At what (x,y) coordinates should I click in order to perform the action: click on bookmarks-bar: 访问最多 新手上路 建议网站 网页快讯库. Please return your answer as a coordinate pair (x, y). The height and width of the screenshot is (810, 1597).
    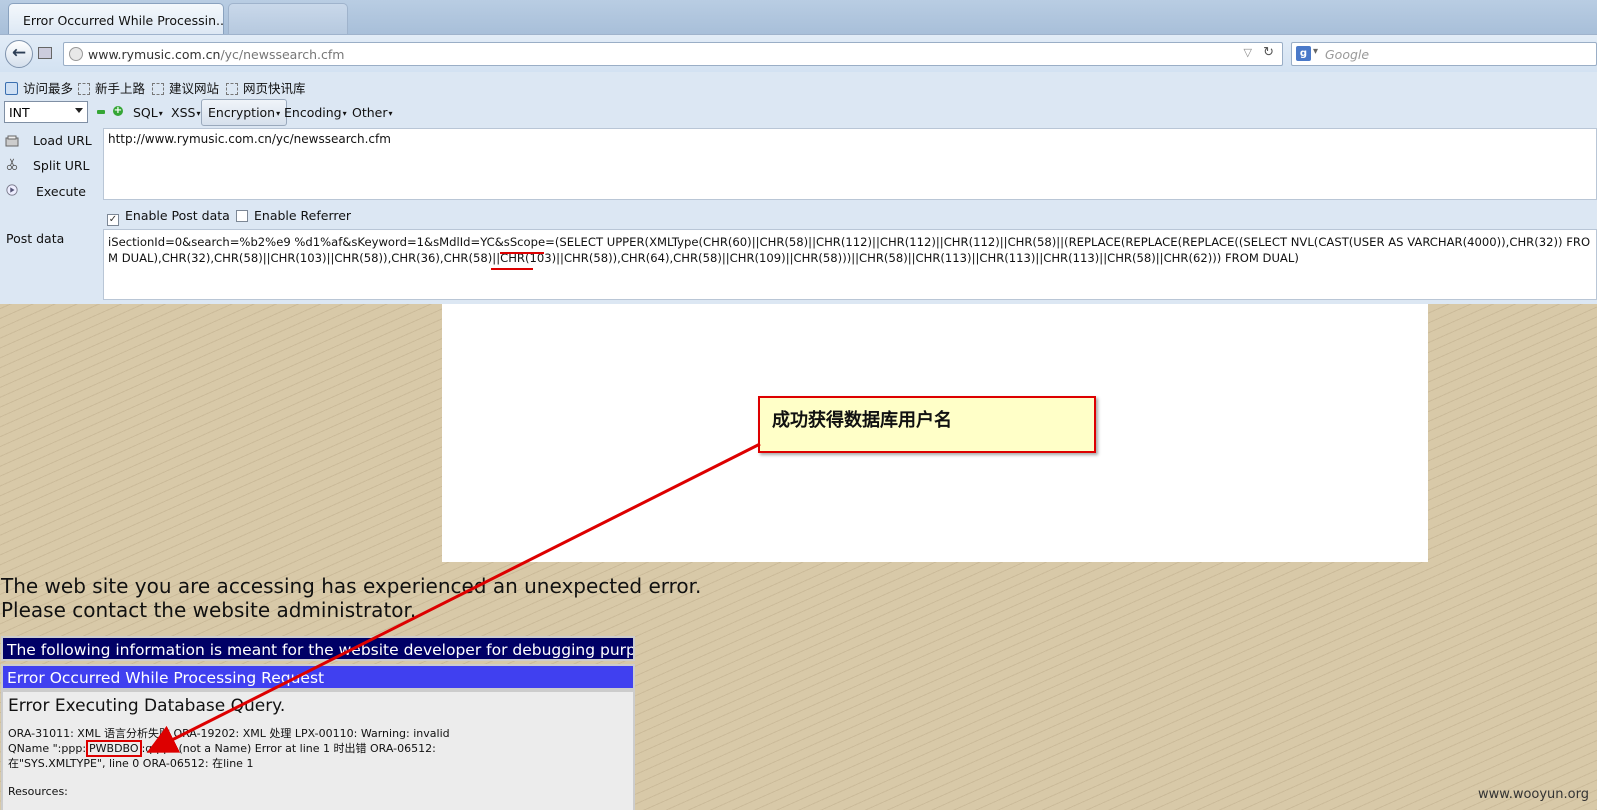
    Looking at the image, I should click on (798, 85).